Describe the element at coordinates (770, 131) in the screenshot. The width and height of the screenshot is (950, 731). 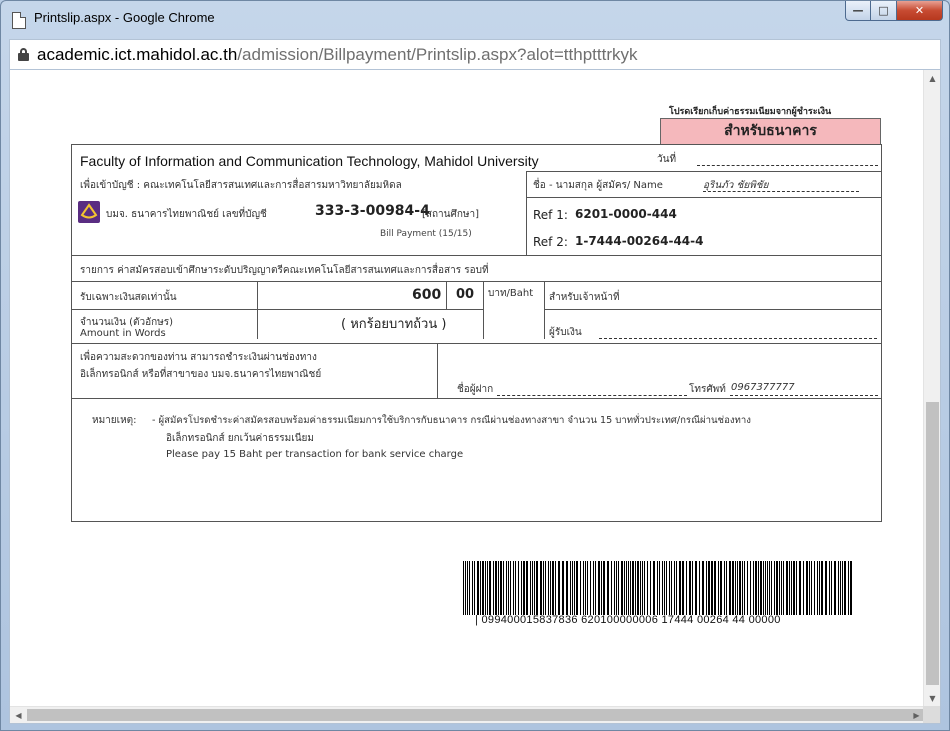
I see `bank-copy-label: สำหรับธนาคาร` at that location.